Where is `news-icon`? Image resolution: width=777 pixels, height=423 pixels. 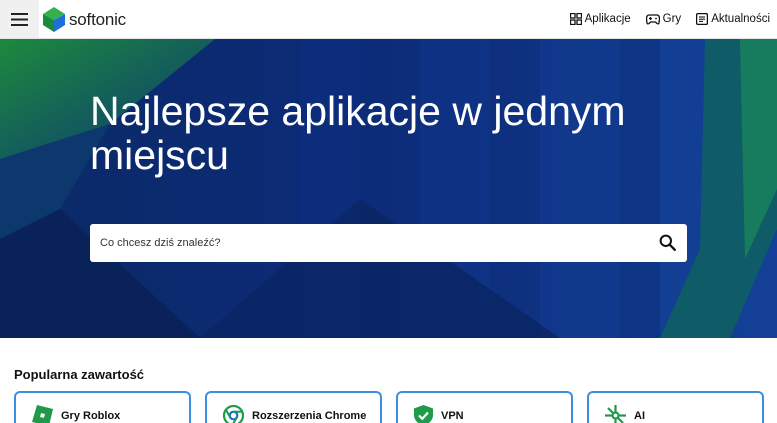
news-icon is located at coordinates (702, 19).